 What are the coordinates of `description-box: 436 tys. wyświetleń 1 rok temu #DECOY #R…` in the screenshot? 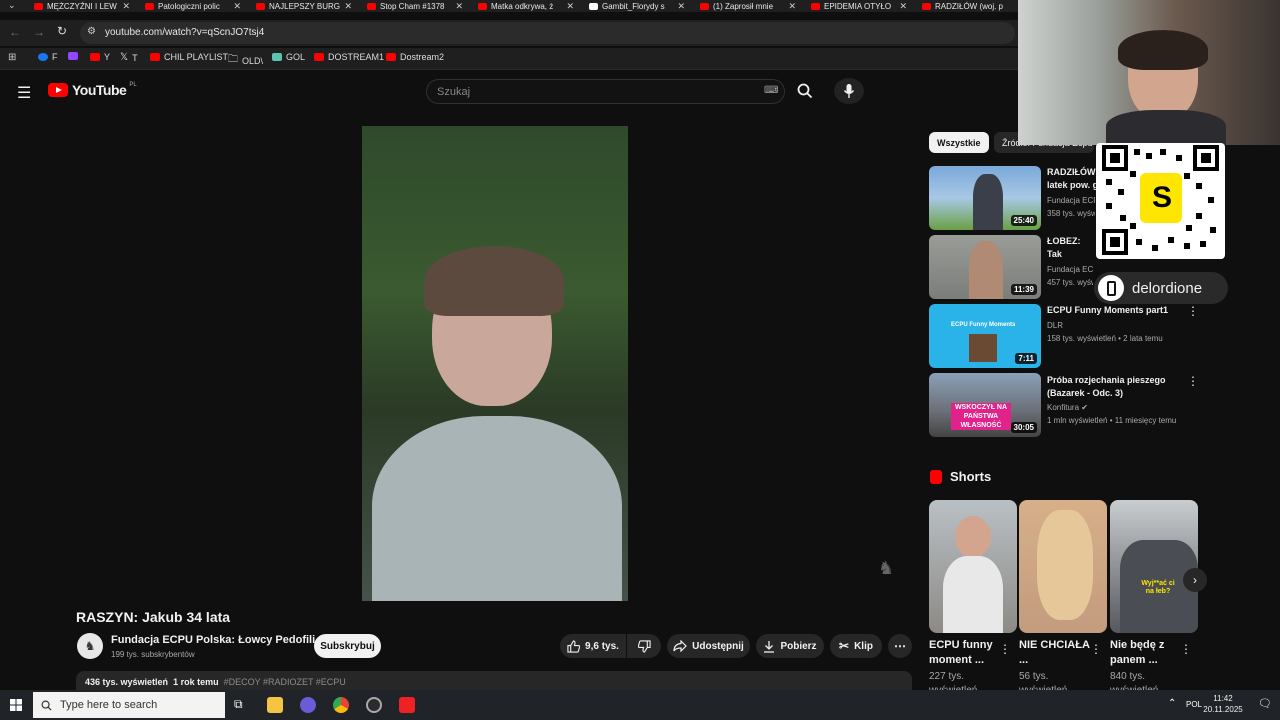 It's located at (494, 681).